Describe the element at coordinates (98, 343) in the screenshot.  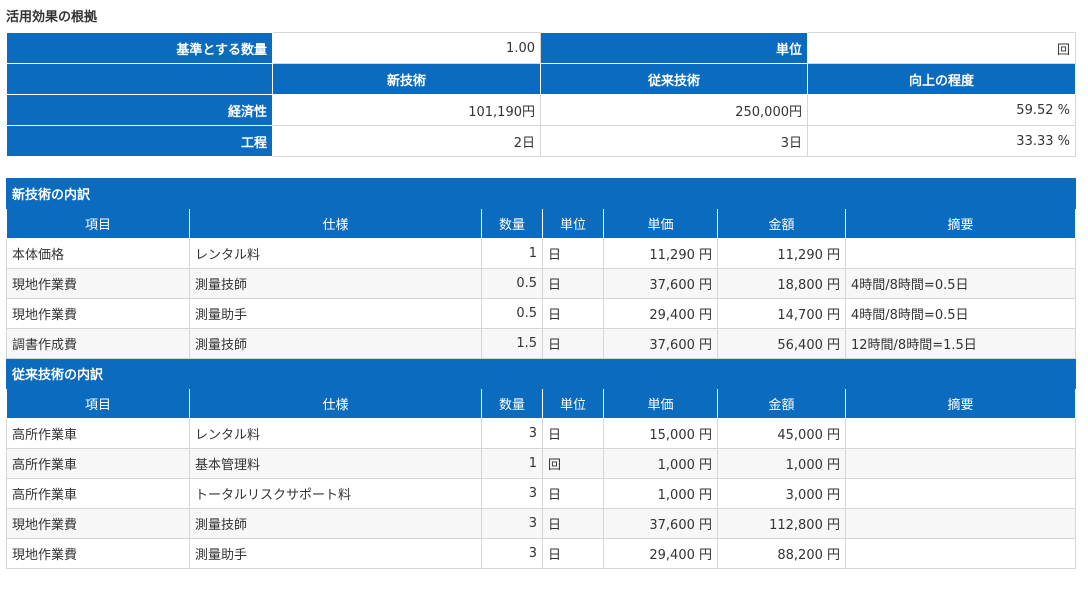
I see `cell-item: 調書作成費` at that location.